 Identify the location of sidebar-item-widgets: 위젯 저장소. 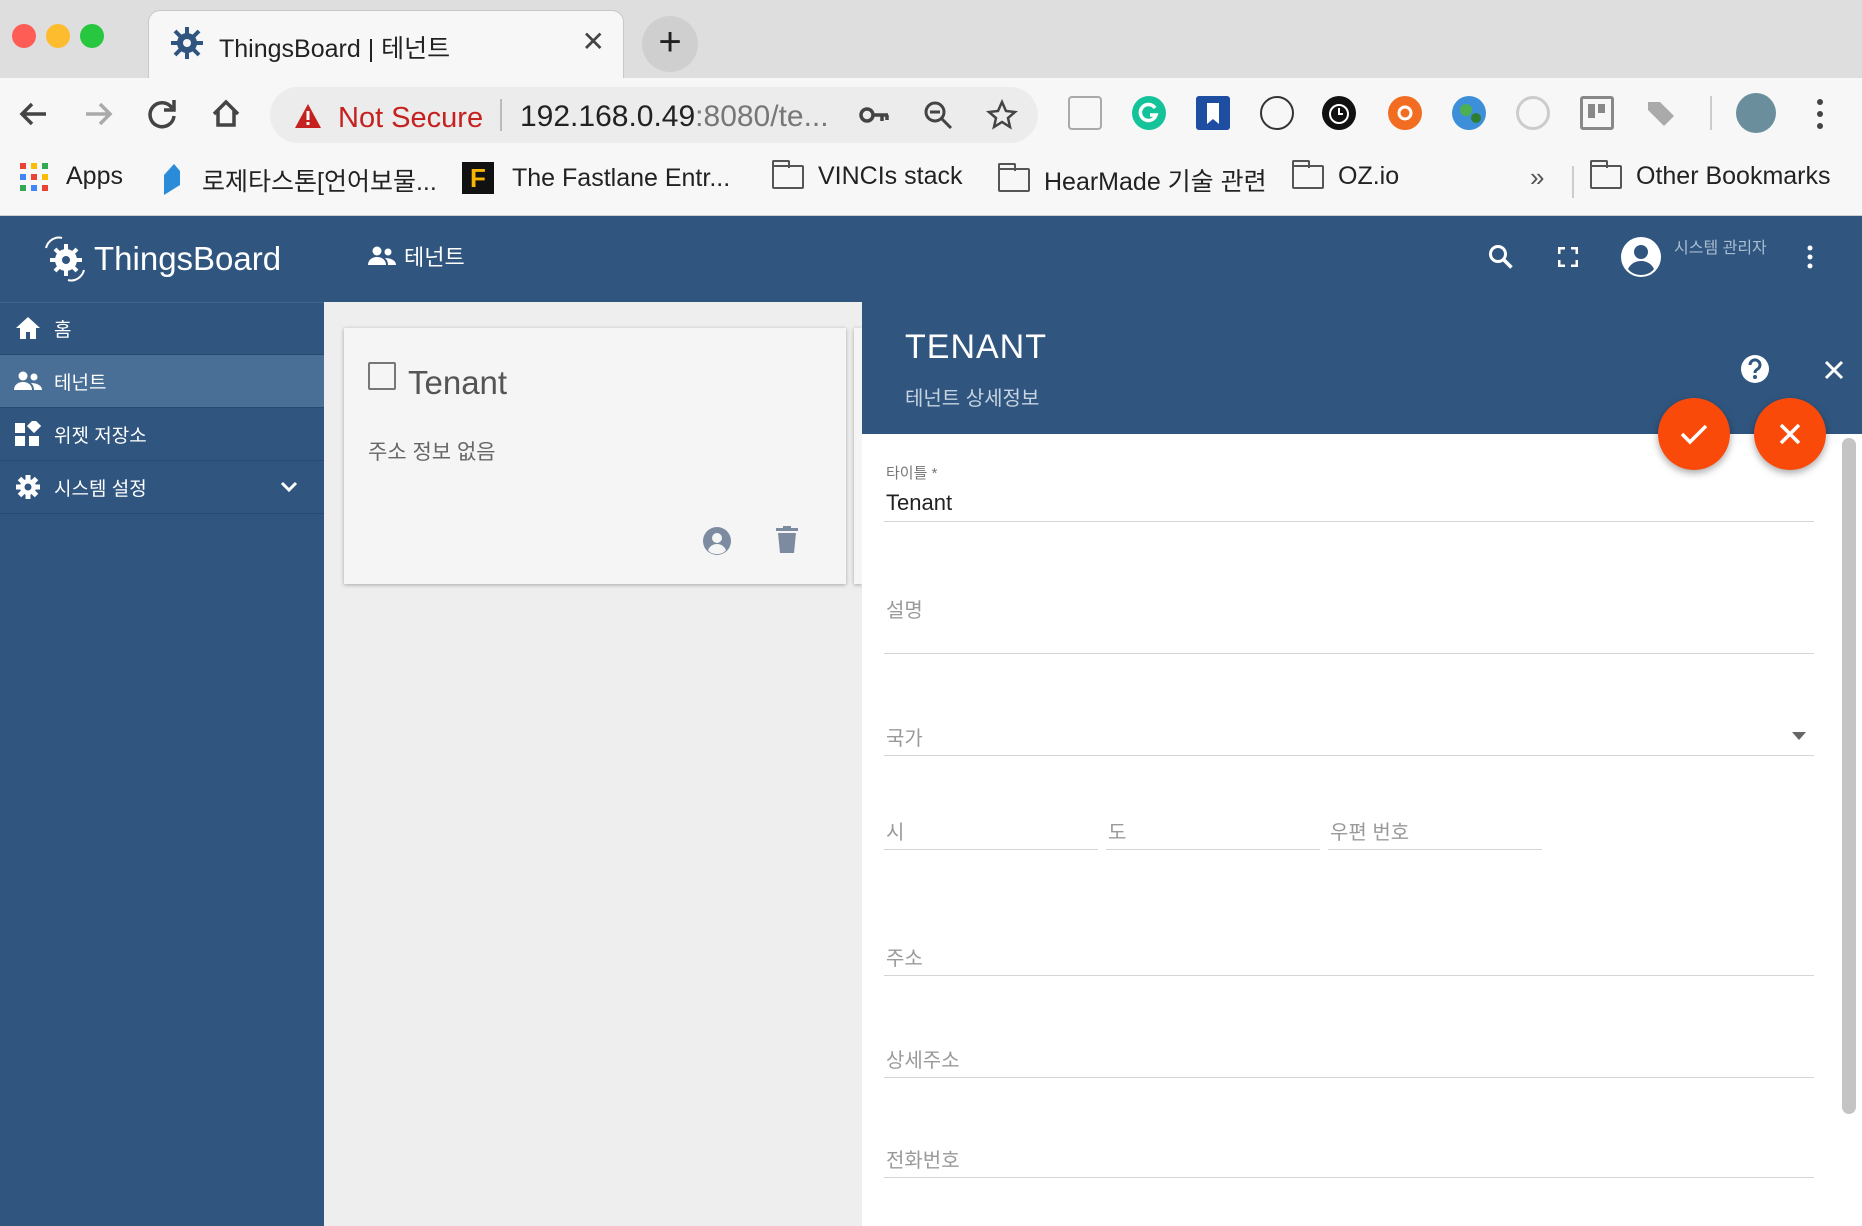
(162, 434).